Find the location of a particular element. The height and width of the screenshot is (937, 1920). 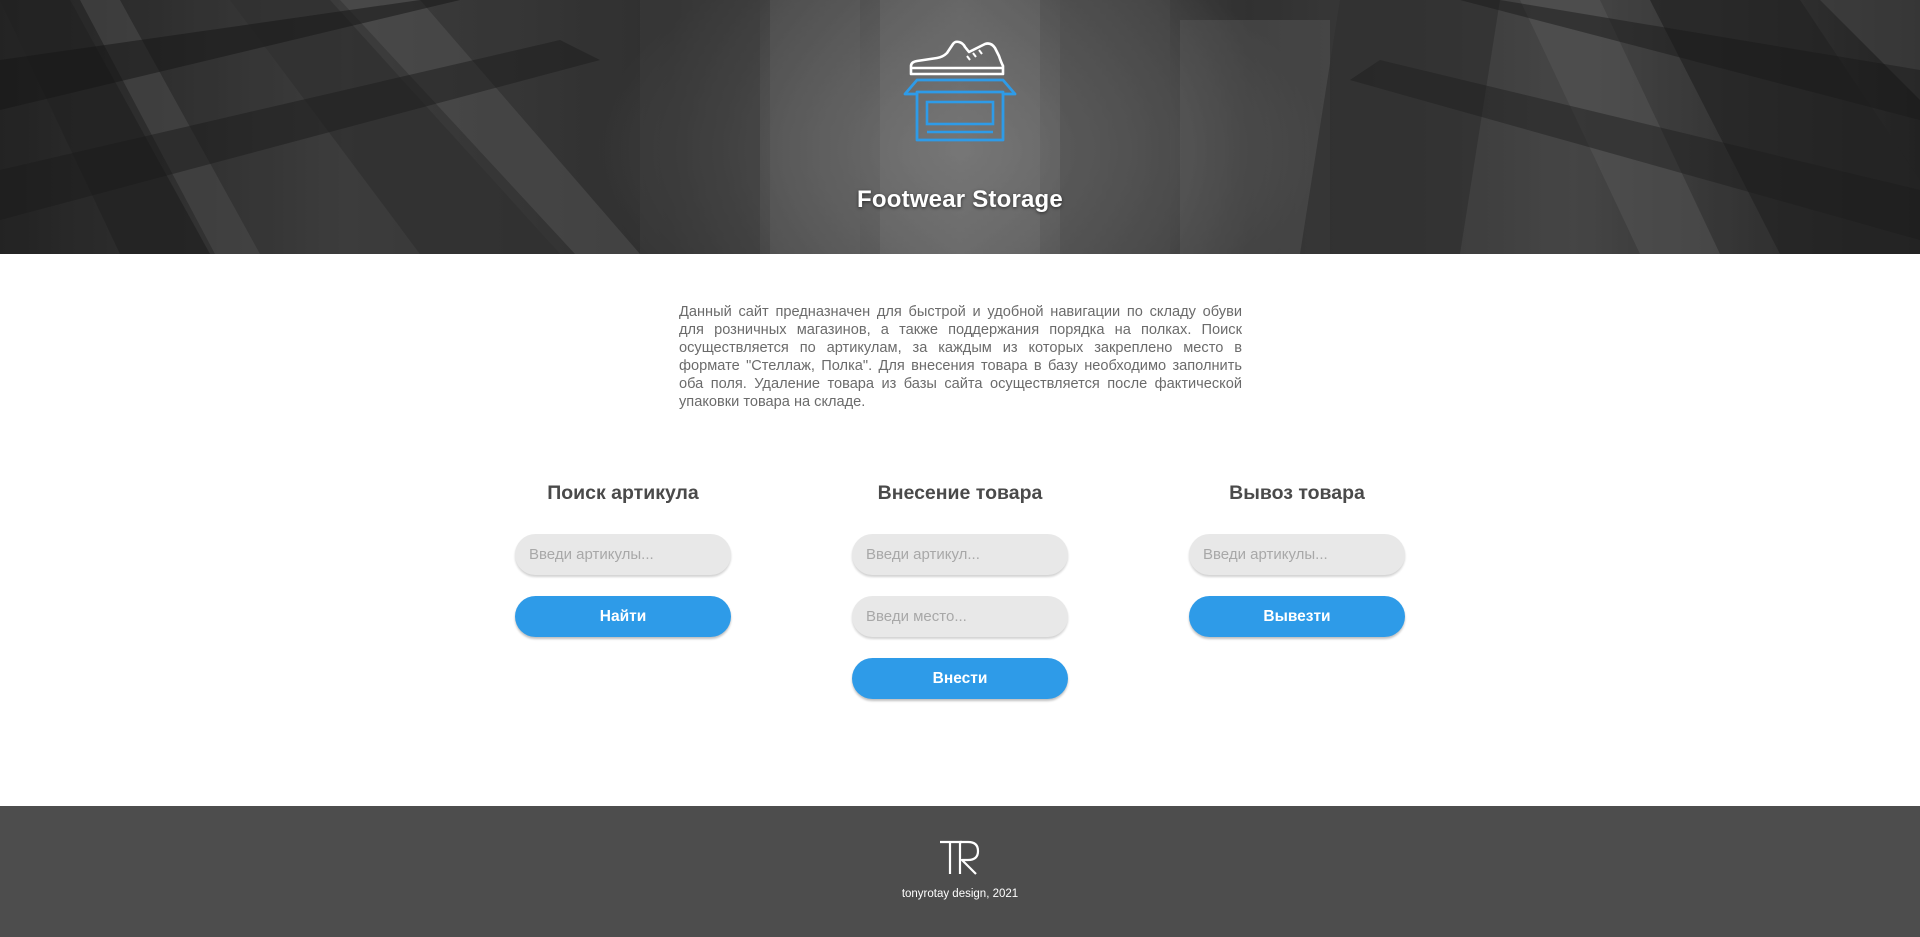

add-heading: Внесение товара is located at coordinates (960, 493).